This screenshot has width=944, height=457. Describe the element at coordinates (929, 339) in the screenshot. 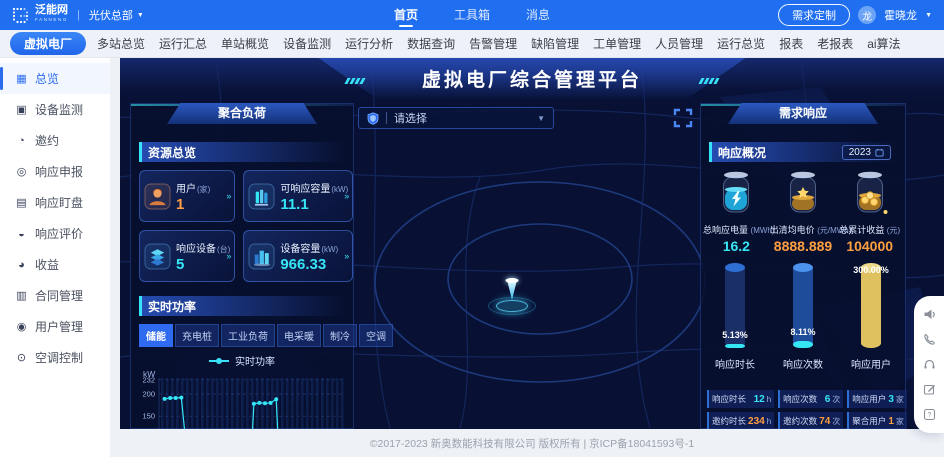

I see `phone-icon` at that location.